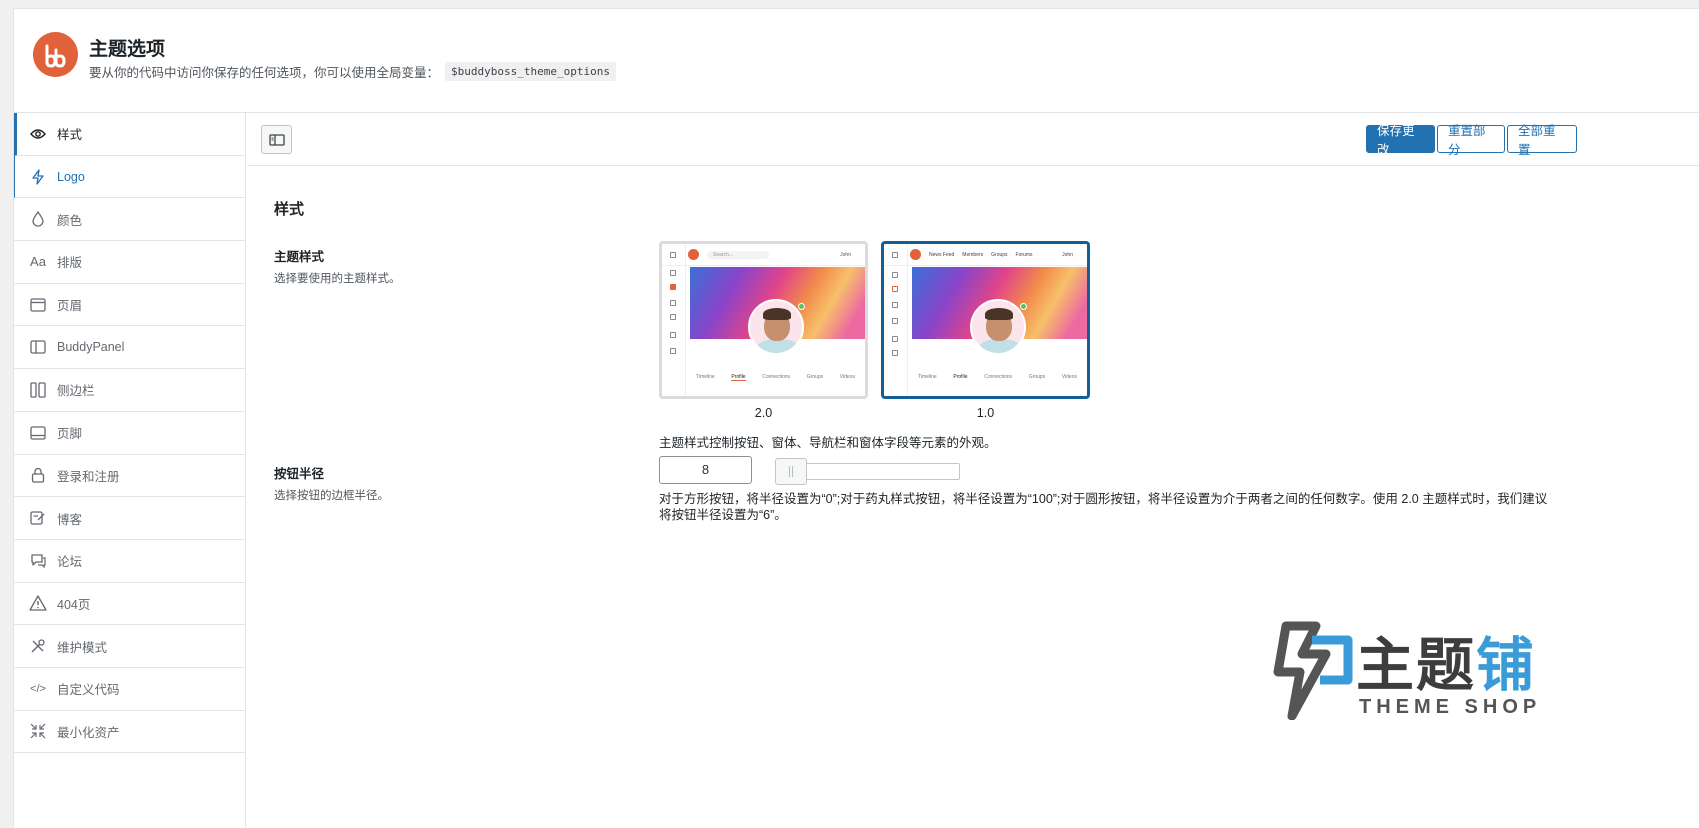 The width and height of the screenshot is (1699, 828). I want to click on sidebar-item-style: 样式, so click(129, 134).